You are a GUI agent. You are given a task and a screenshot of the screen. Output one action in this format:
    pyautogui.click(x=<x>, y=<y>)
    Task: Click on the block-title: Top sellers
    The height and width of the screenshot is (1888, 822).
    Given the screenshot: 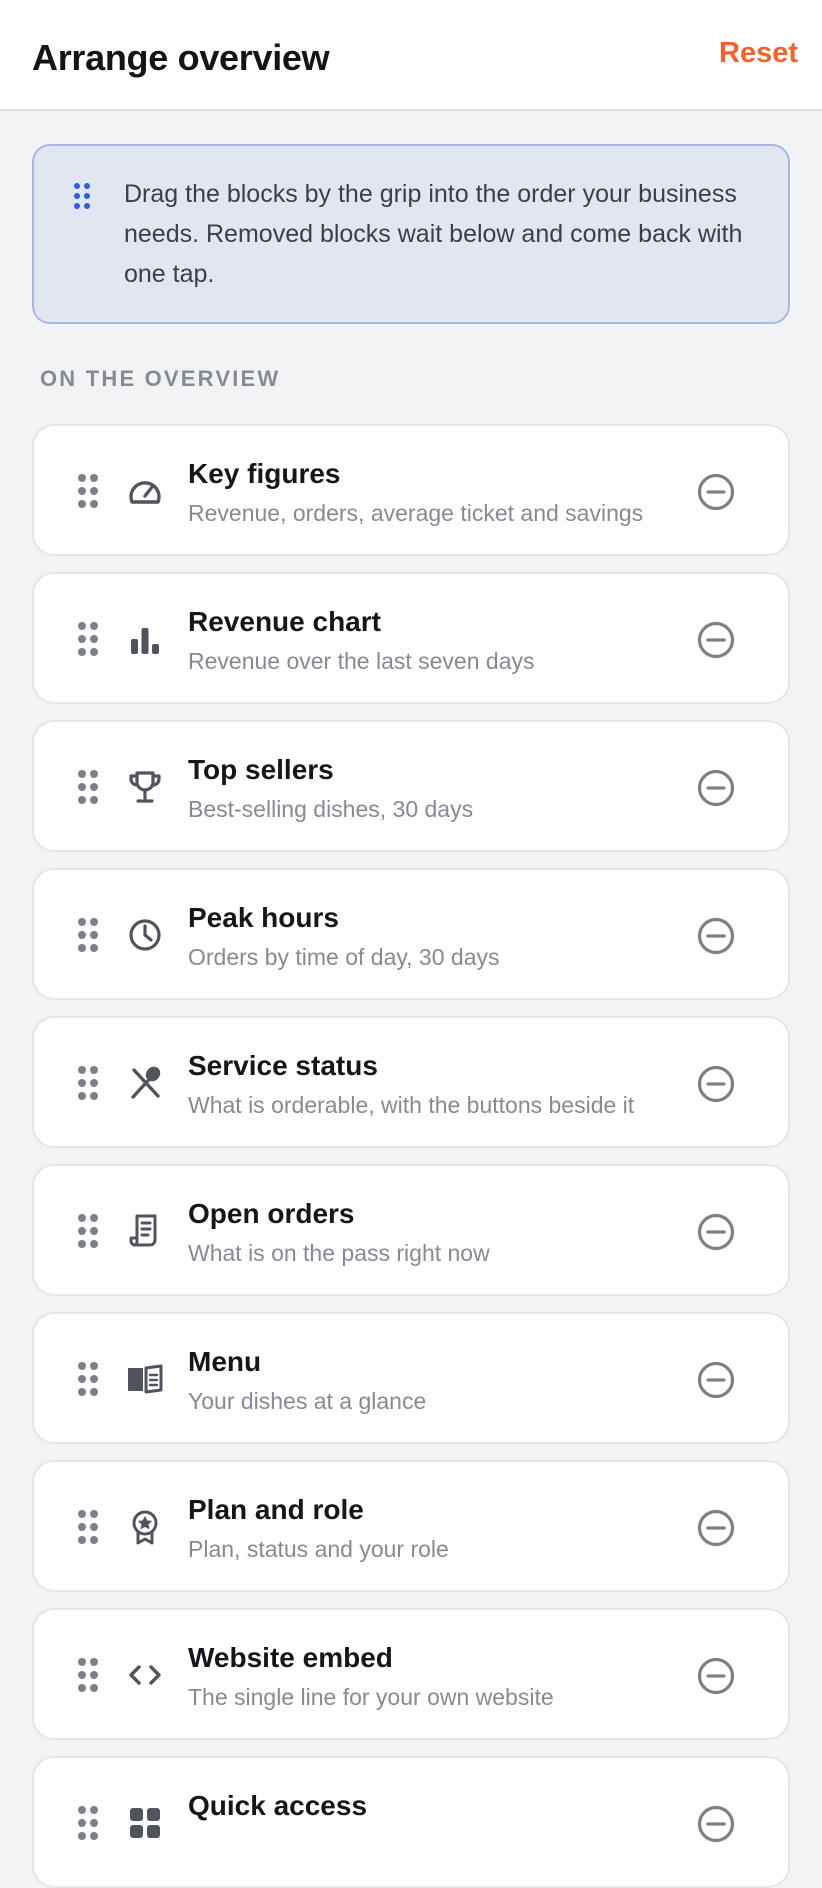 What is the action you would take?
    pyautogui.click(x=261, y=769)
    